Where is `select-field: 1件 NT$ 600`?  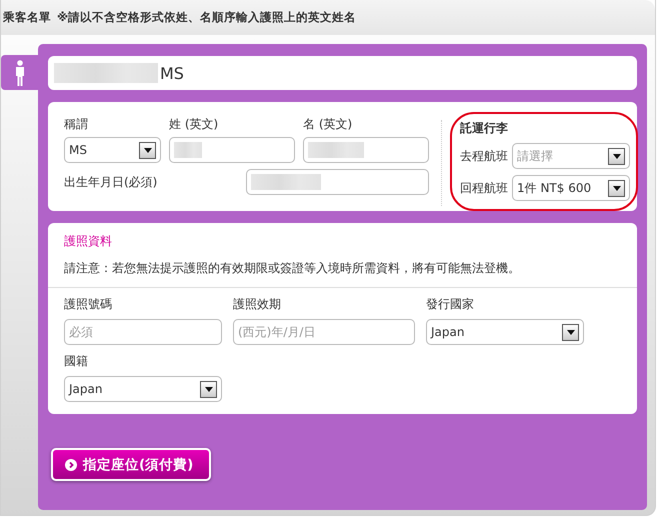 select-field: 1件 NT$ 600 is located at coordinates (571, 188).